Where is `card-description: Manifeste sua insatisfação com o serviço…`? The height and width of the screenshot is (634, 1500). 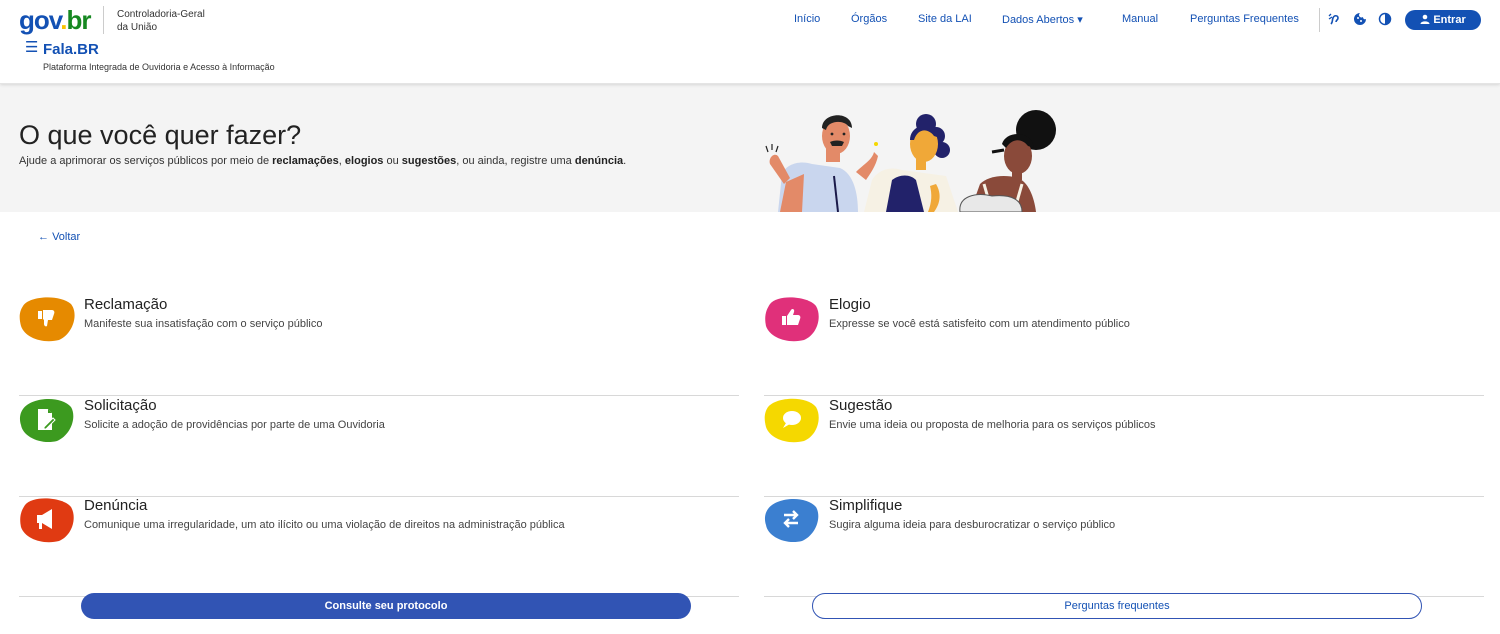 card-description: Manifeste sua insatisfação com o serviço… is located at coordinates (203, 324).